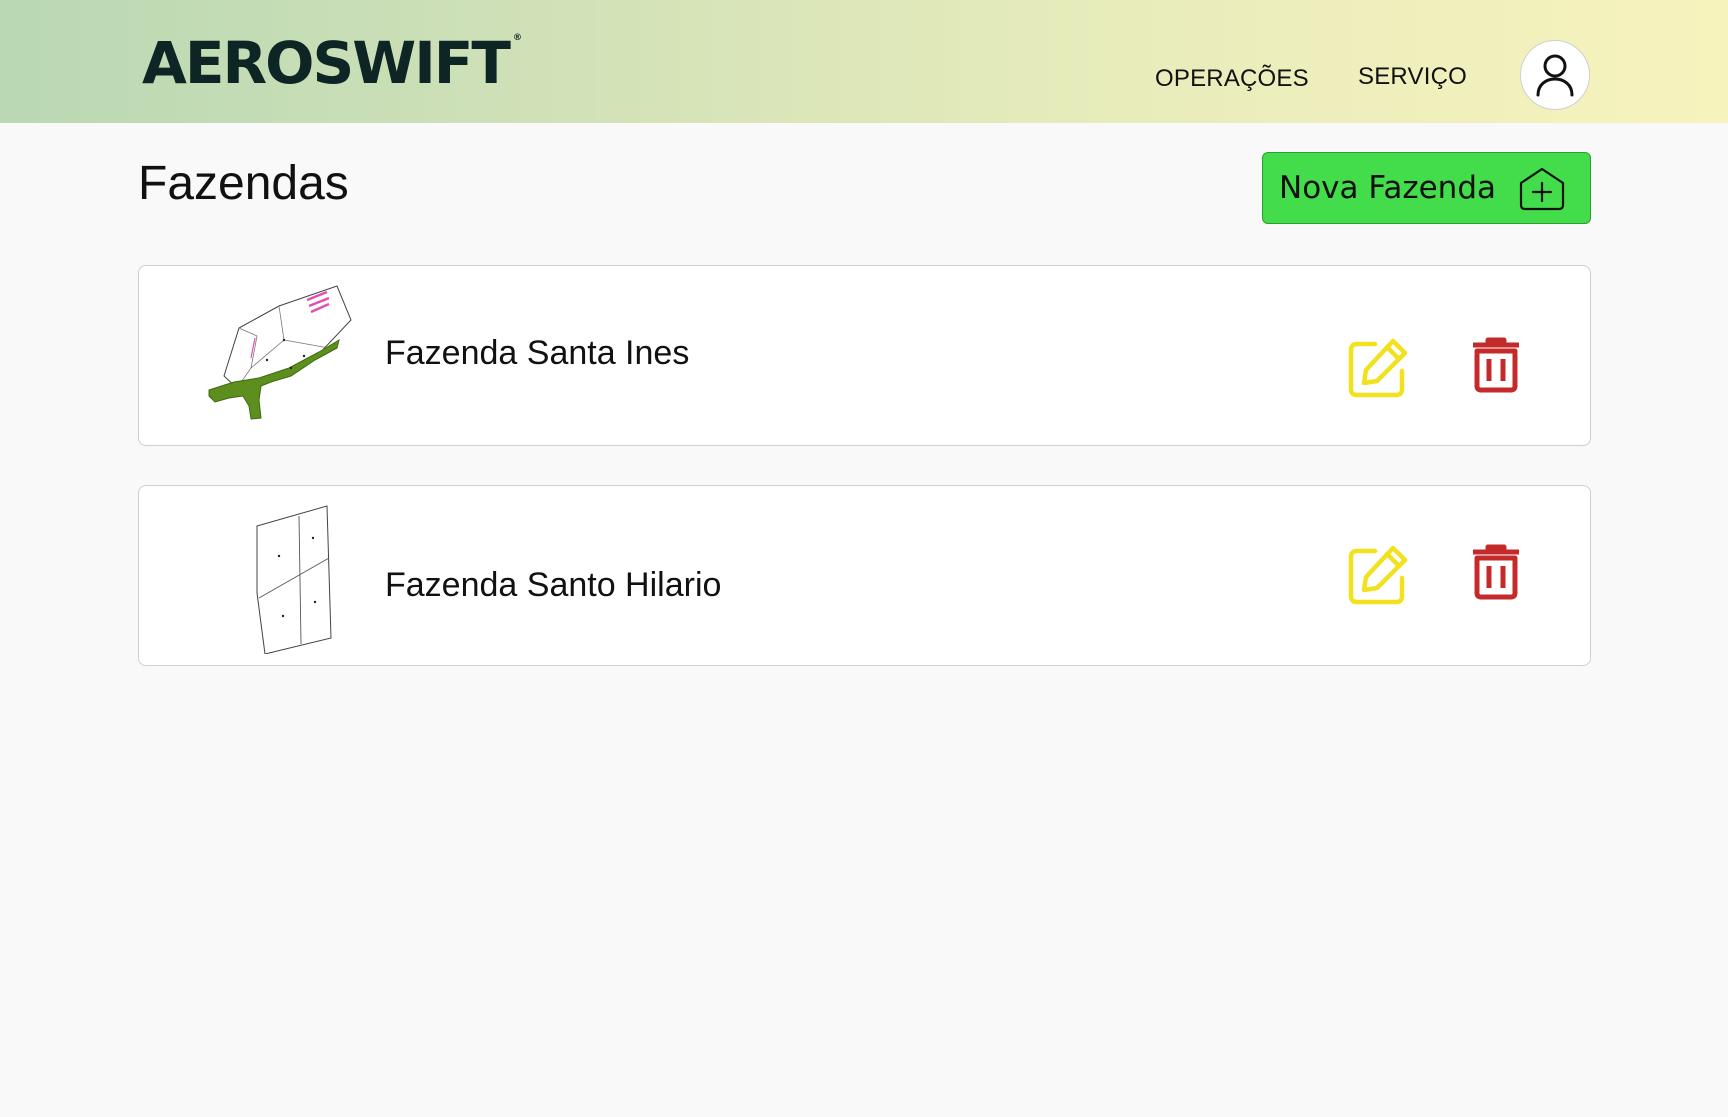  What do you see at coordinates (864, 61) in the screenshot?
I see `top-navigation-bar: AEROSWIFT ® OPERAÇÕES SERVIÇO` at bounding box center [864, 61].